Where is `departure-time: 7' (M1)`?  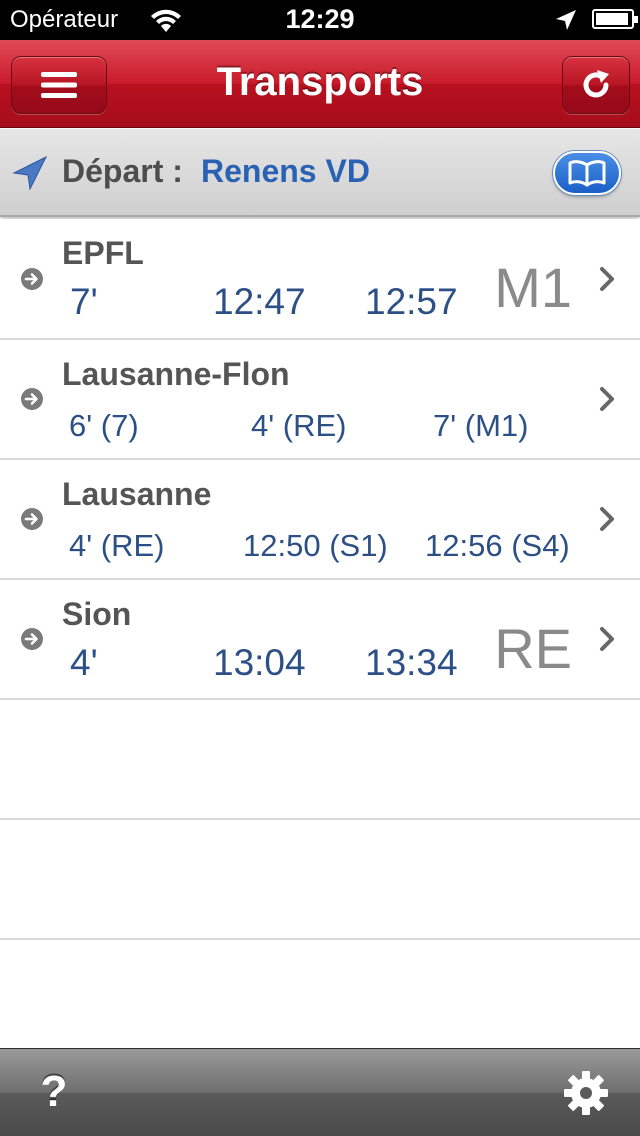 departure-time: 7' (M1) is located at coordinates (481, 425).